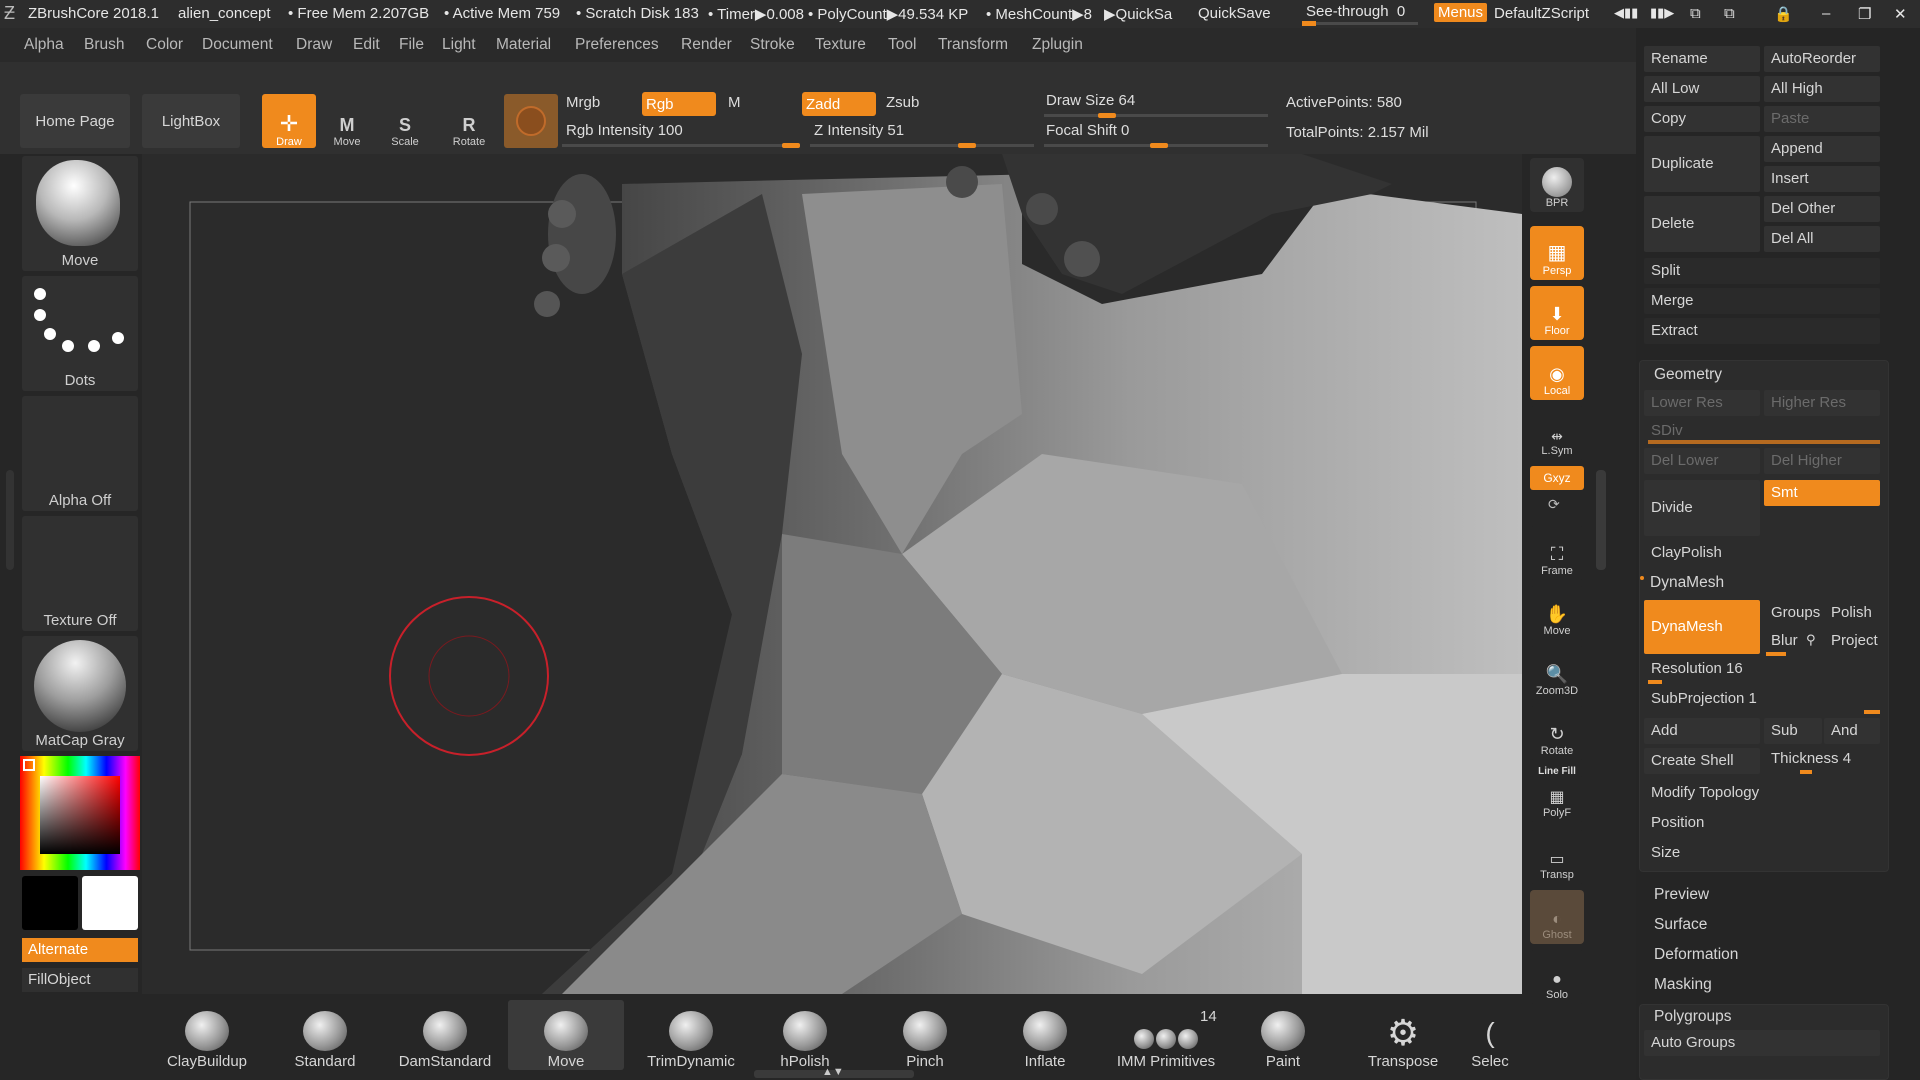 Image resolution: width=1920 pixels, height=1080 pixels. What do you see at coordinates (583, 102) in the screenshot?
I see `mrgb-button: Mrgb` at bounding box center [583, 102].